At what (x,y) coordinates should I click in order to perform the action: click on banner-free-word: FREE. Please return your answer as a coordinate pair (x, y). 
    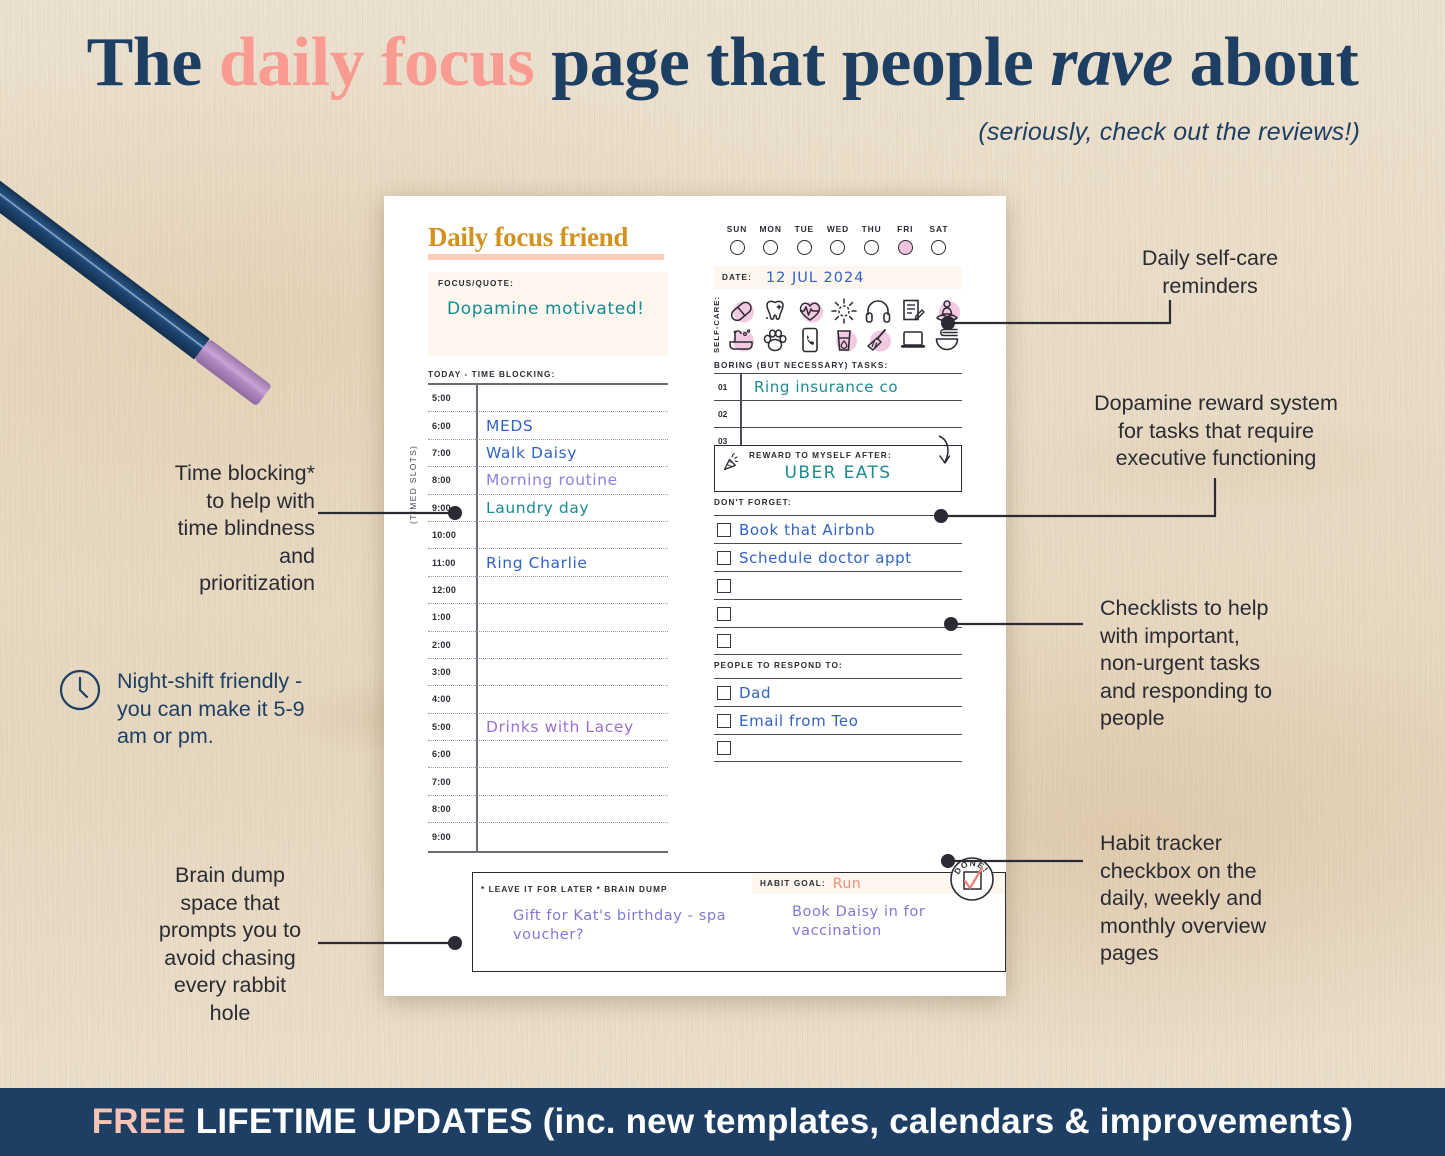
    Looking at the image, I should click on (138, 1121).